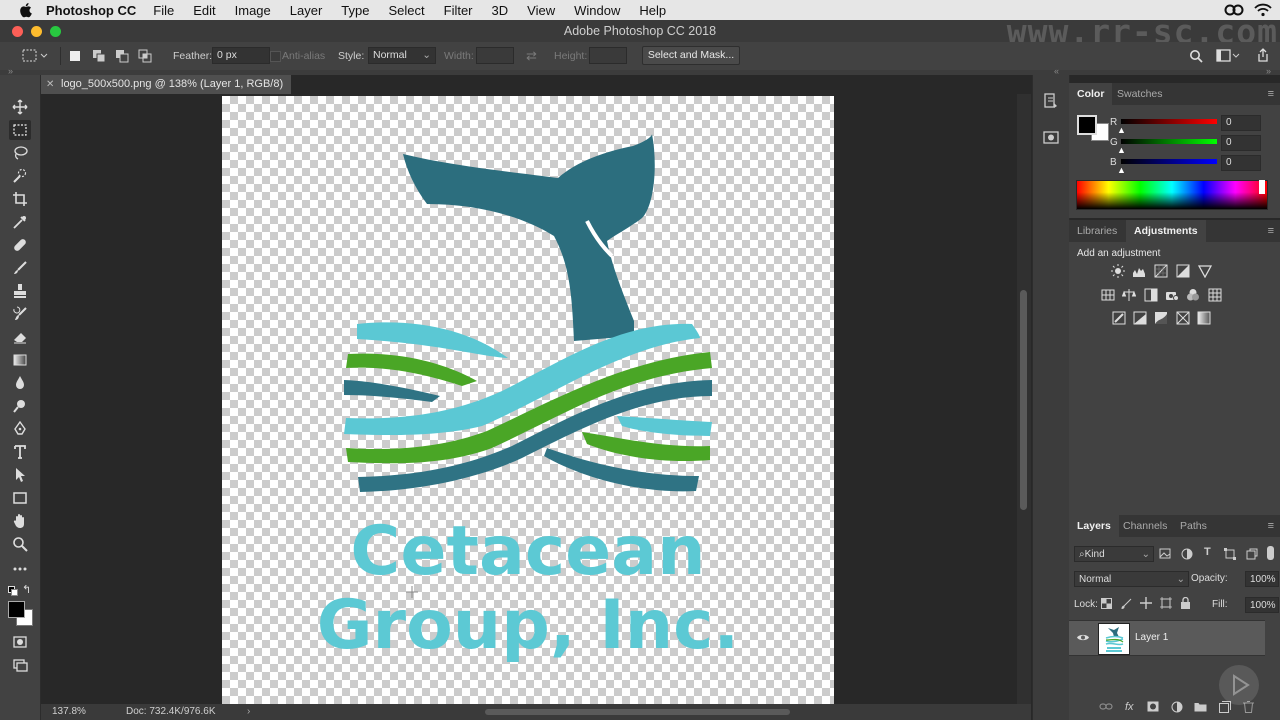 The height and width of the screenshot is (720, 1280). Describe the element at coordinates (20, 429) in the screenshot. I see `pen-tool` at that location.